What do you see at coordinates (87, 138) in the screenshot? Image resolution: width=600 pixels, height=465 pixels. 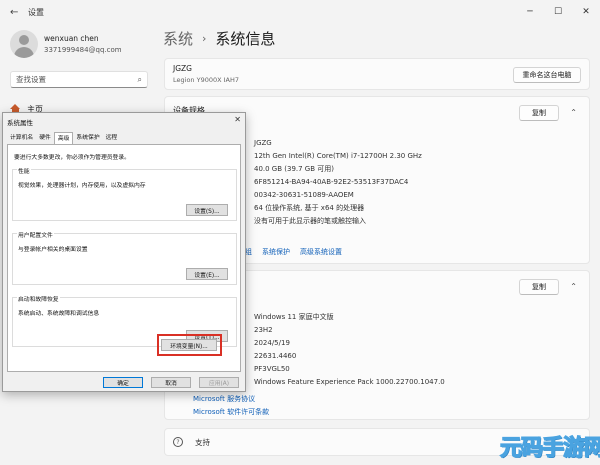 I see `tab-system-protection: 系统保护` at bounding box center [87, 138].